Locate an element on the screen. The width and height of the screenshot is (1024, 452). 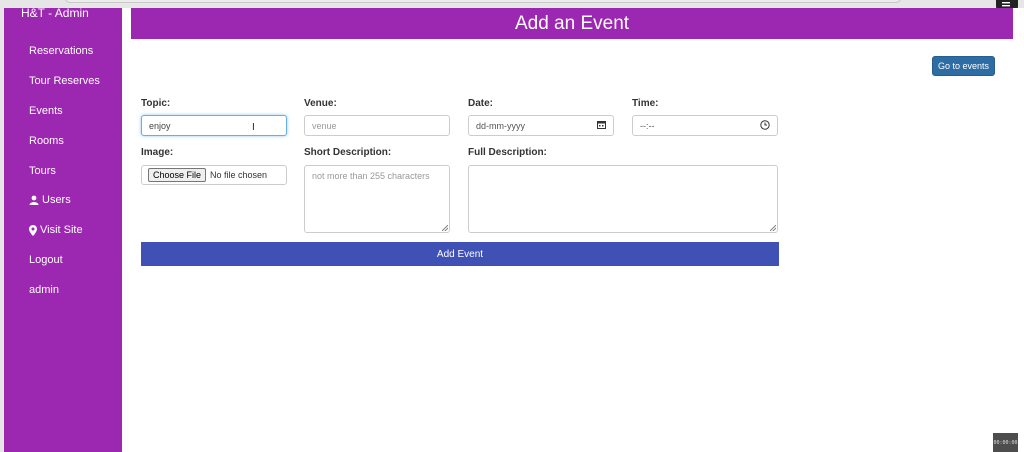
sidebar-item-label: Tour Reserves is located at coordinates (64, 81).